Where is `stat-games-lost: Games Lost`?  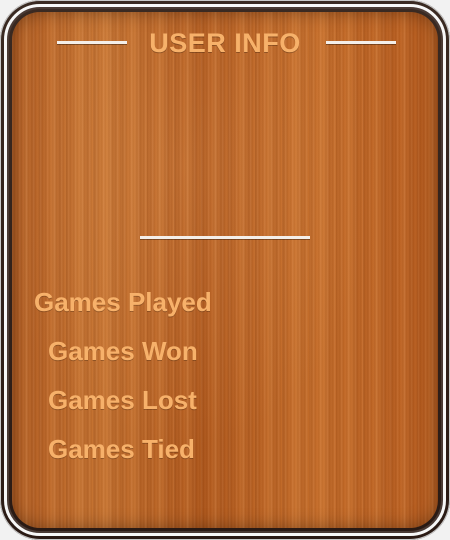
stat-games-lost: Games Lost is located at coordinates (122, 400).